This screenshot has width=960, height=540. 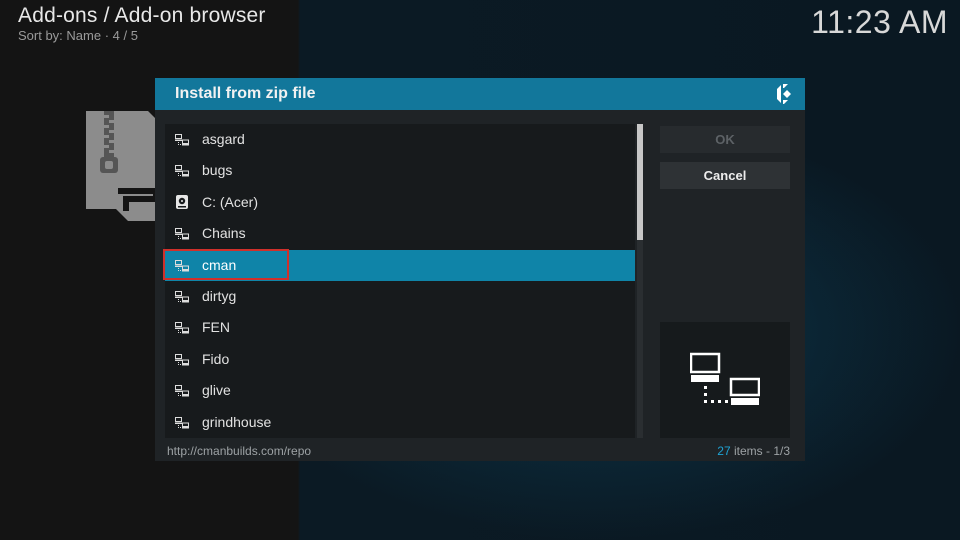 What do you see at coordinates (400, 139) in the screenshot?
I see `list-item: asgard` at bounding box center [400, 139].